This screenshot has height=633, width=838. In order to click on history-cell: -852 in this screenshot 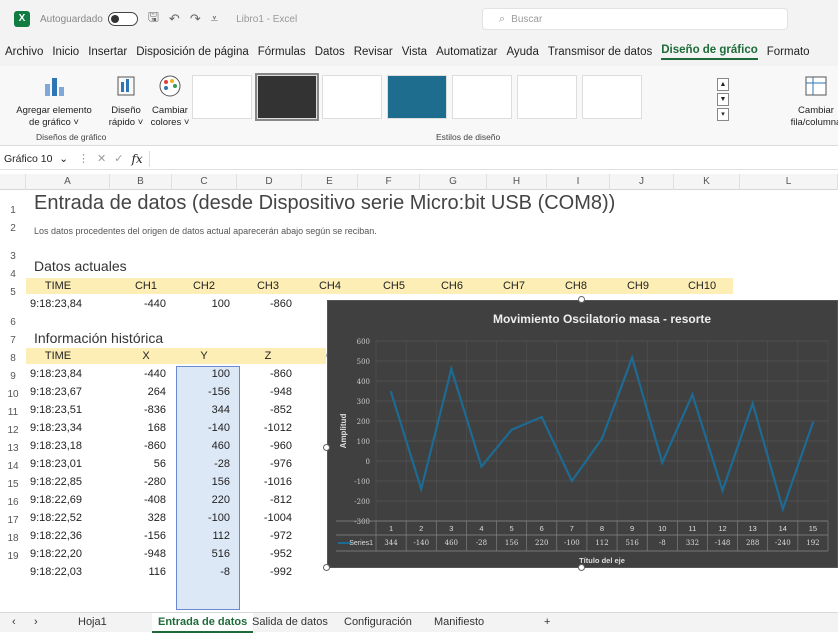, I will do `click(267, 410)`.